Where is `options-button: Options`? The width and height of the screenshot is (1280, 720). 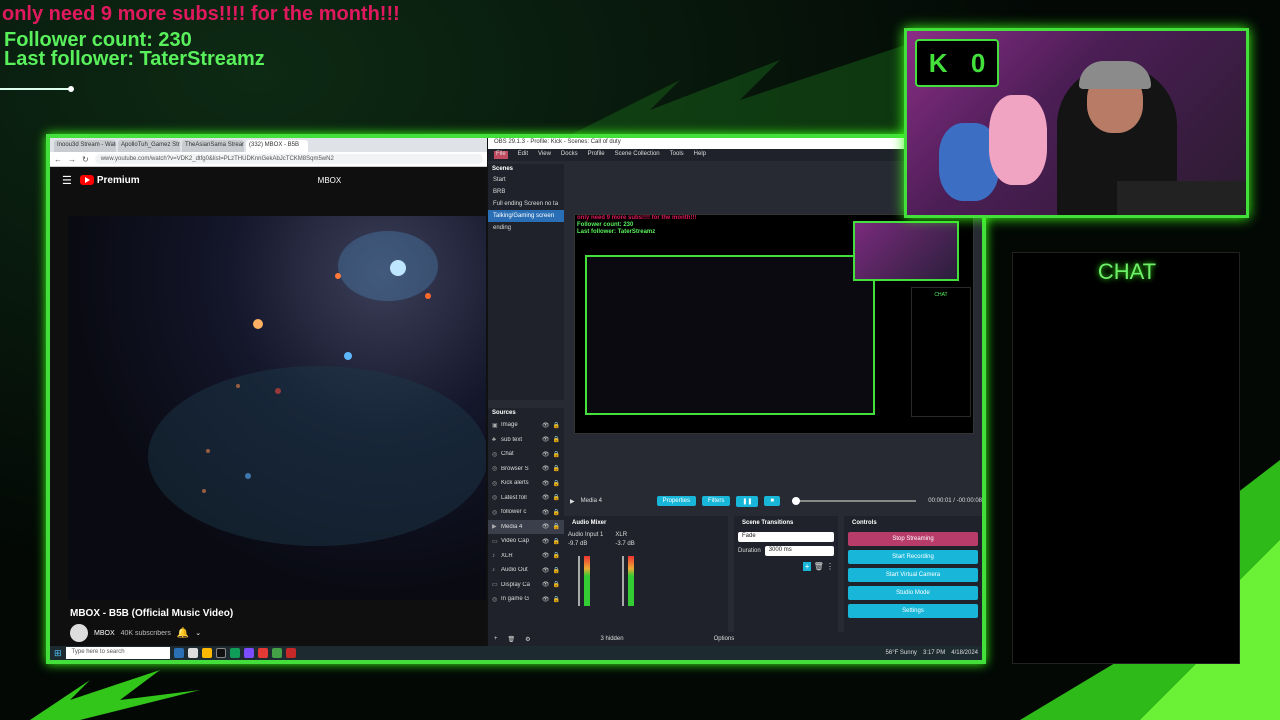
options-button: Options is located at coordinates (724, 639).